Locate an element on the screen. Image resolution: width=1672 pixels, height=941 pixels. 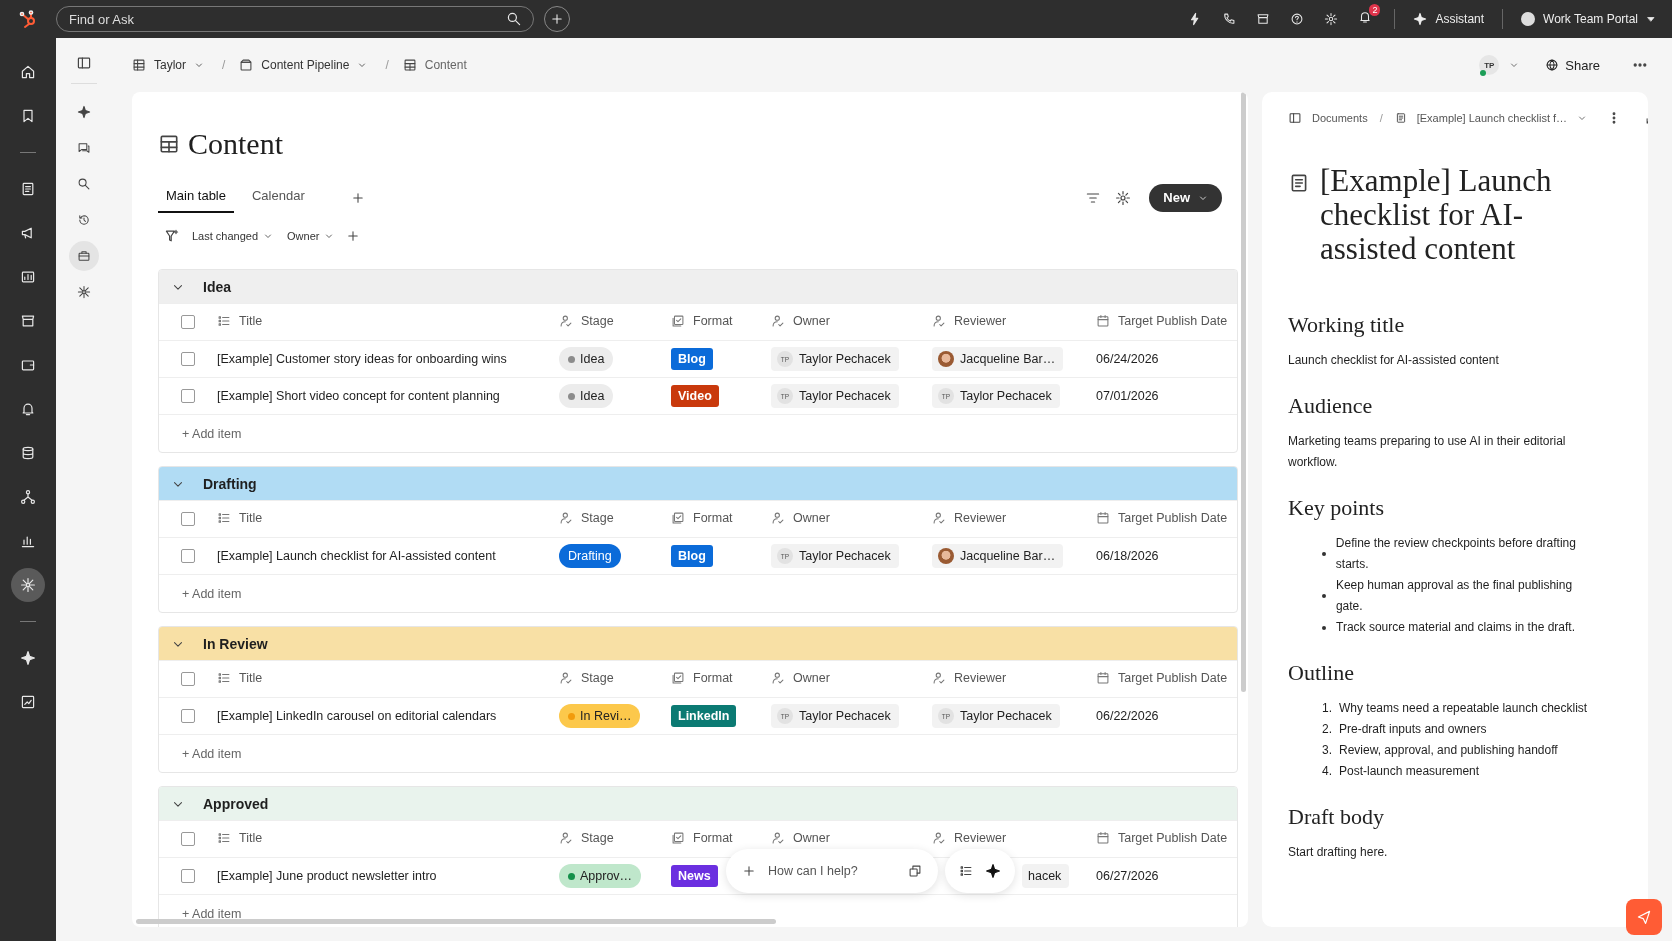
network-icon is located at coordinates (28, 497).